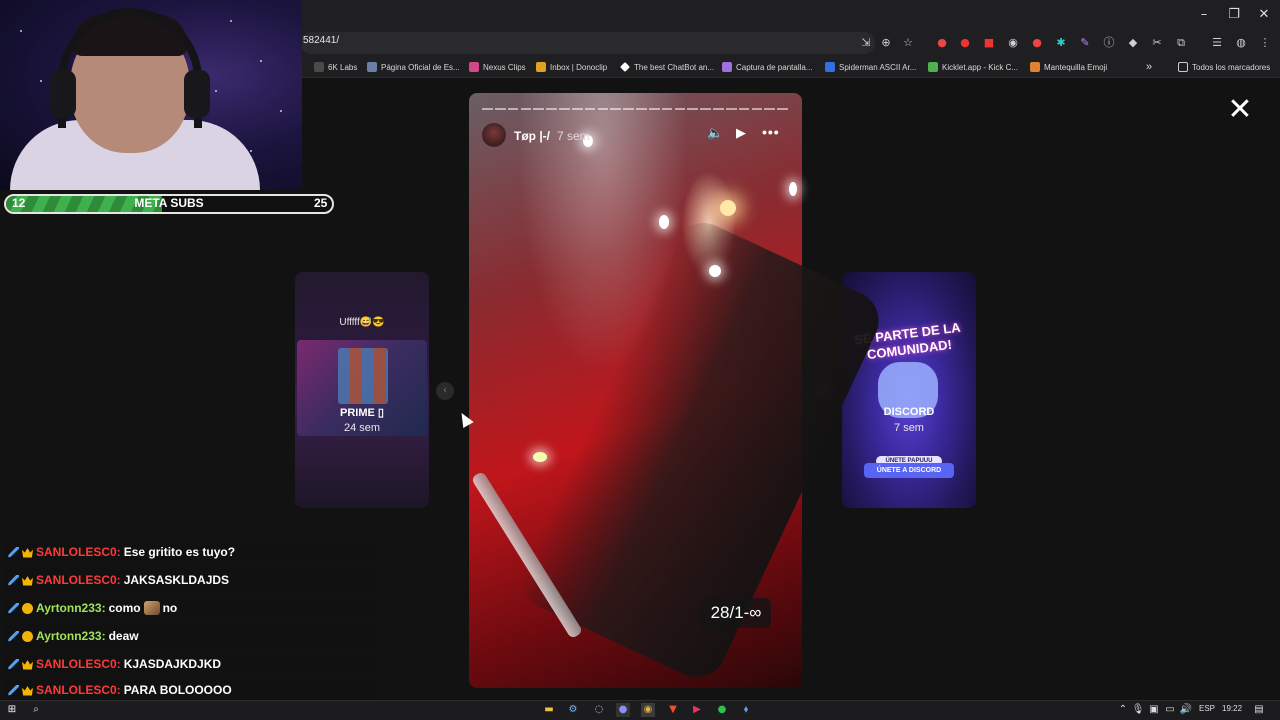  What do you see at coordinates (1207, 708) in the screenshot?
I see `language-indicator: ESP` at bounding box center [1207, 708].